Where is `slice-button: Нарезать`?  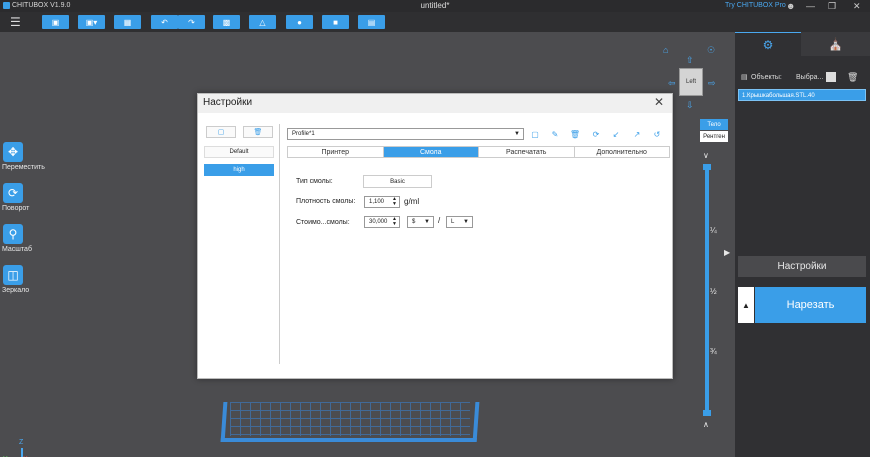
slice-button: Нарезать is located at coordinates (810, 305).